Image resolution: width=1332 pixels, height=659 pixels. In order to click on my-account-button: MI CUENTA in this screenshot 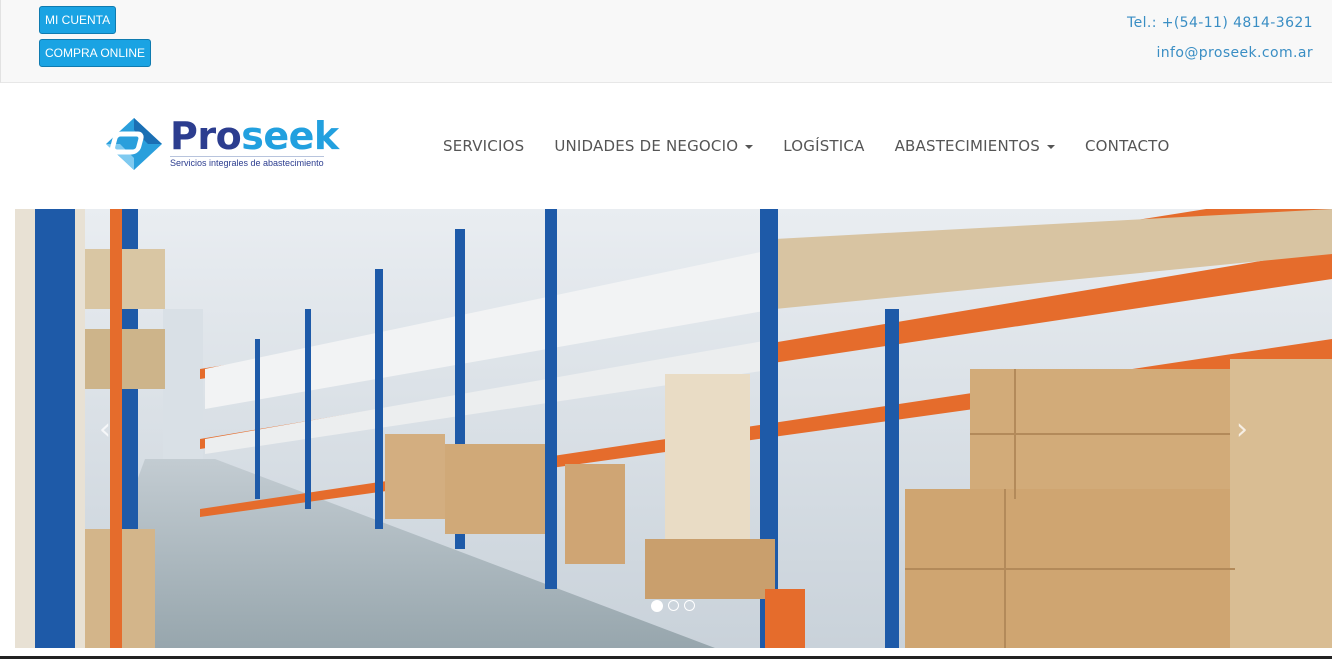, I will do `click(78, 20)`.